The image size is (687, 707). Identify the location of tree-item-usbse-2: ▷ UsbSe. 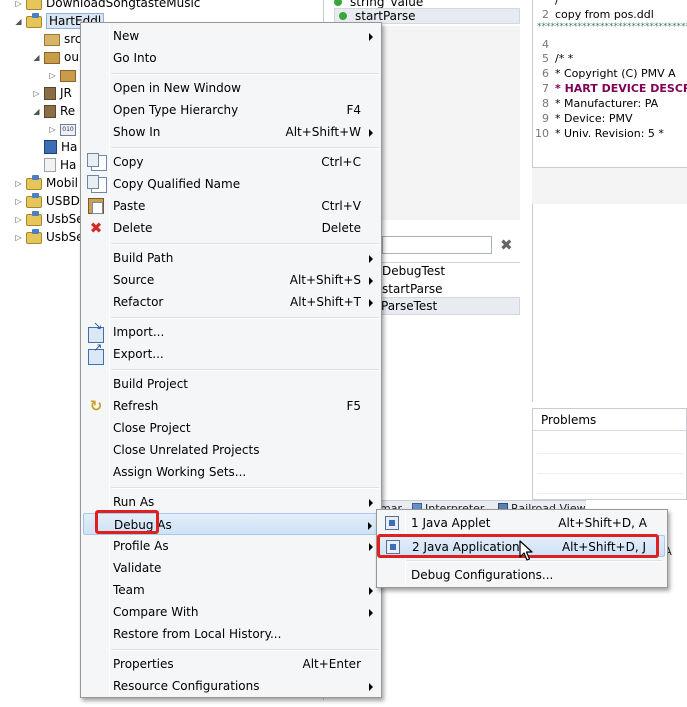
(49, 237).